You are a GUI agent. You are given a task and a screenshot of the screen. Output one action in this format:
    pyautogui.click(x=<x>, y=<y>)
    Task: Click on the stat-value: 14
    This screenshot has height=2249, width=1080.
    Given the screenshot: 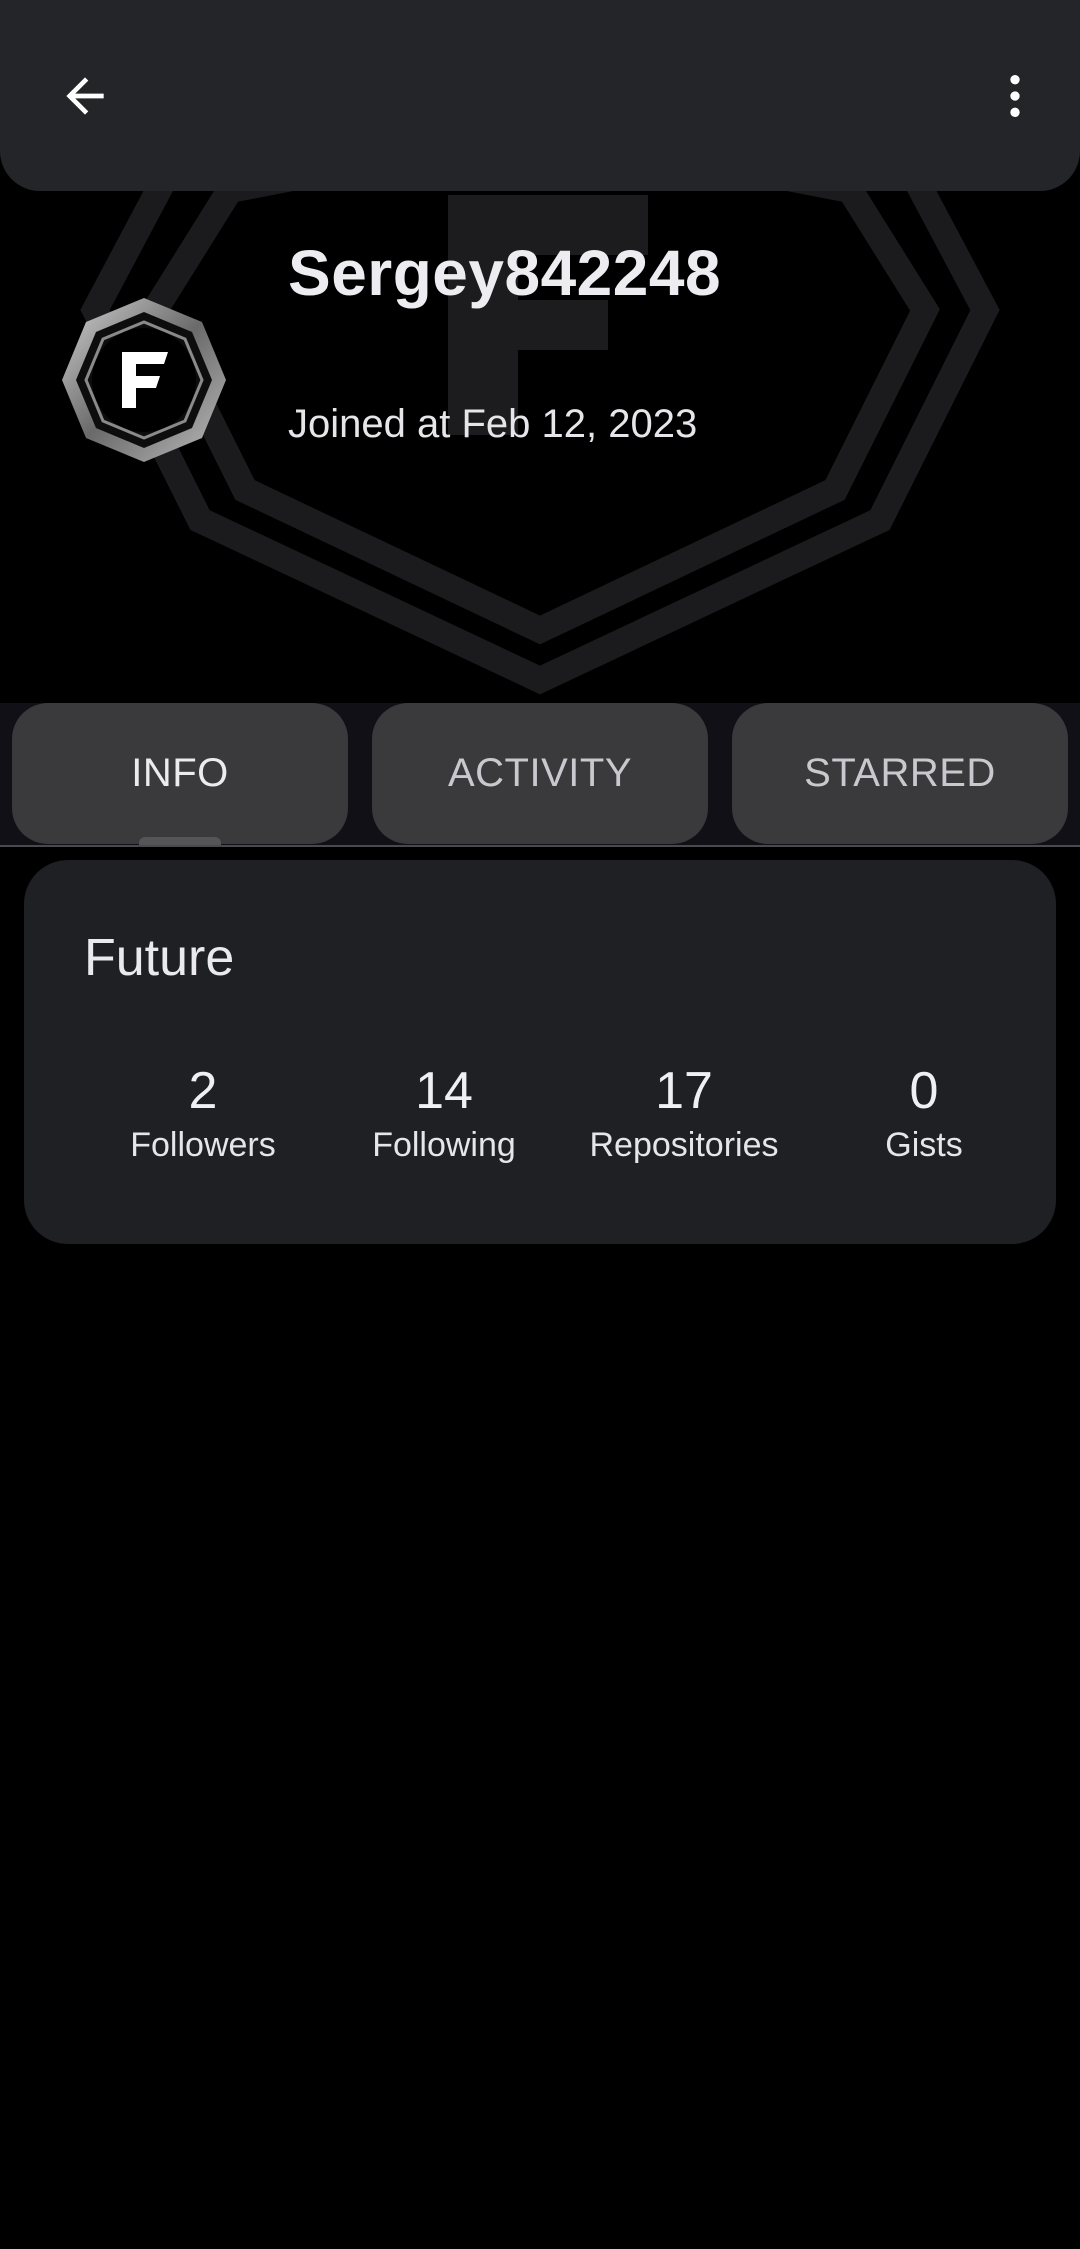 What is the action you would take?
    pyautogui.click(x=444, y=1091)
    